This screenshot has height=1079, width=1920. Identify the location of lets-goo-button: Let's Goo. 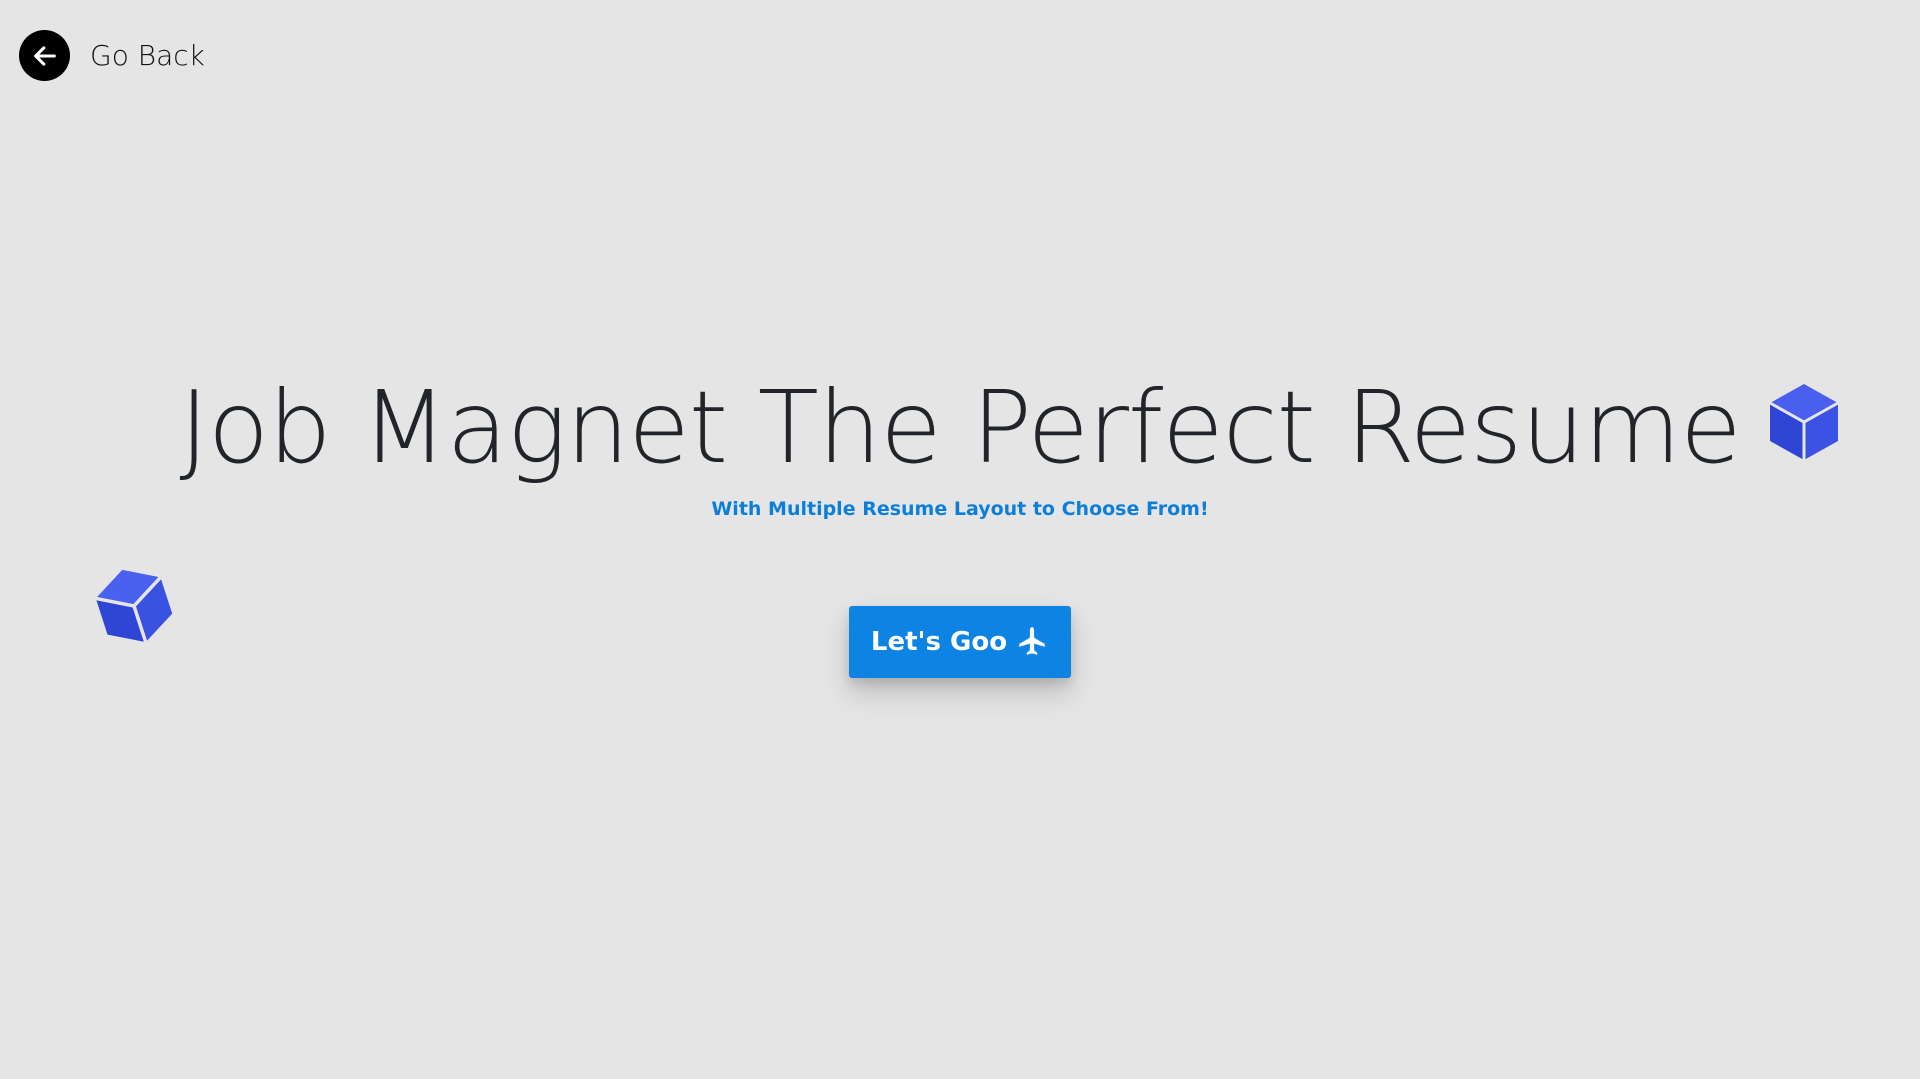
(960, 642).